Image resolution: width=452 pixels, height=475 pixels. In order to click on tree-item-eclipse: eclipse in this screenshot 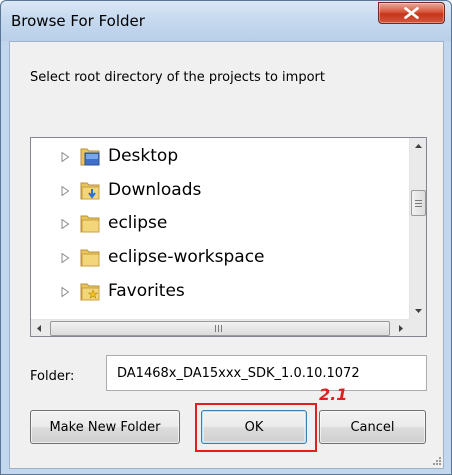, I will do `click(220, 224)`.